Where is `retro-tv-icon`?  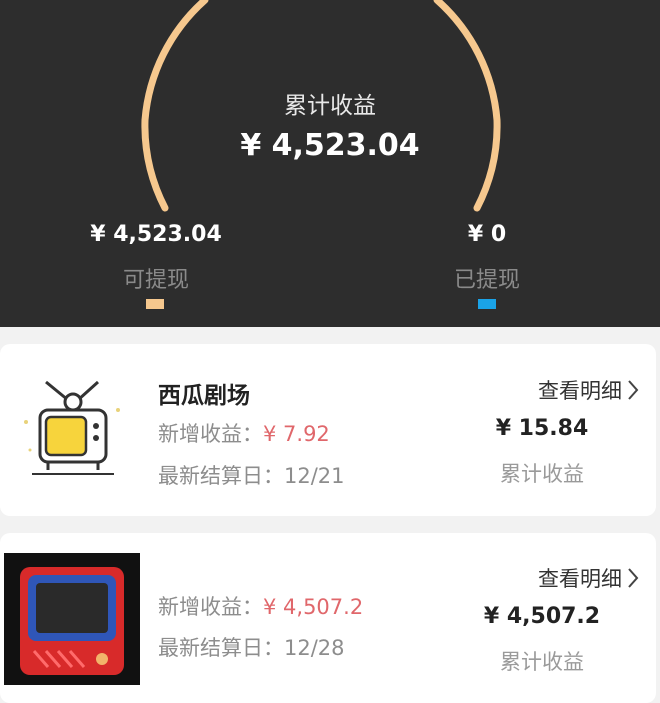 retro-tv-icon is located at coordinates (73, 432).